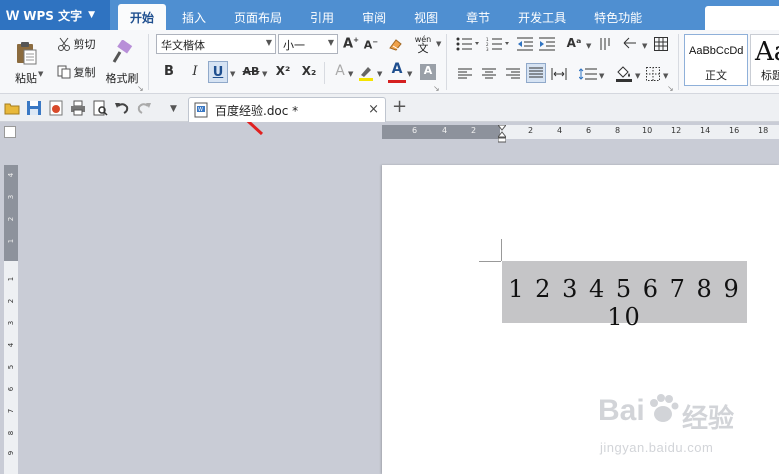 Image resolution: width=779 pixels, height=474 pixels. Describe the element at coordinates (56, 108) in the screenshot. I see `export-pdf-icon` at that location.